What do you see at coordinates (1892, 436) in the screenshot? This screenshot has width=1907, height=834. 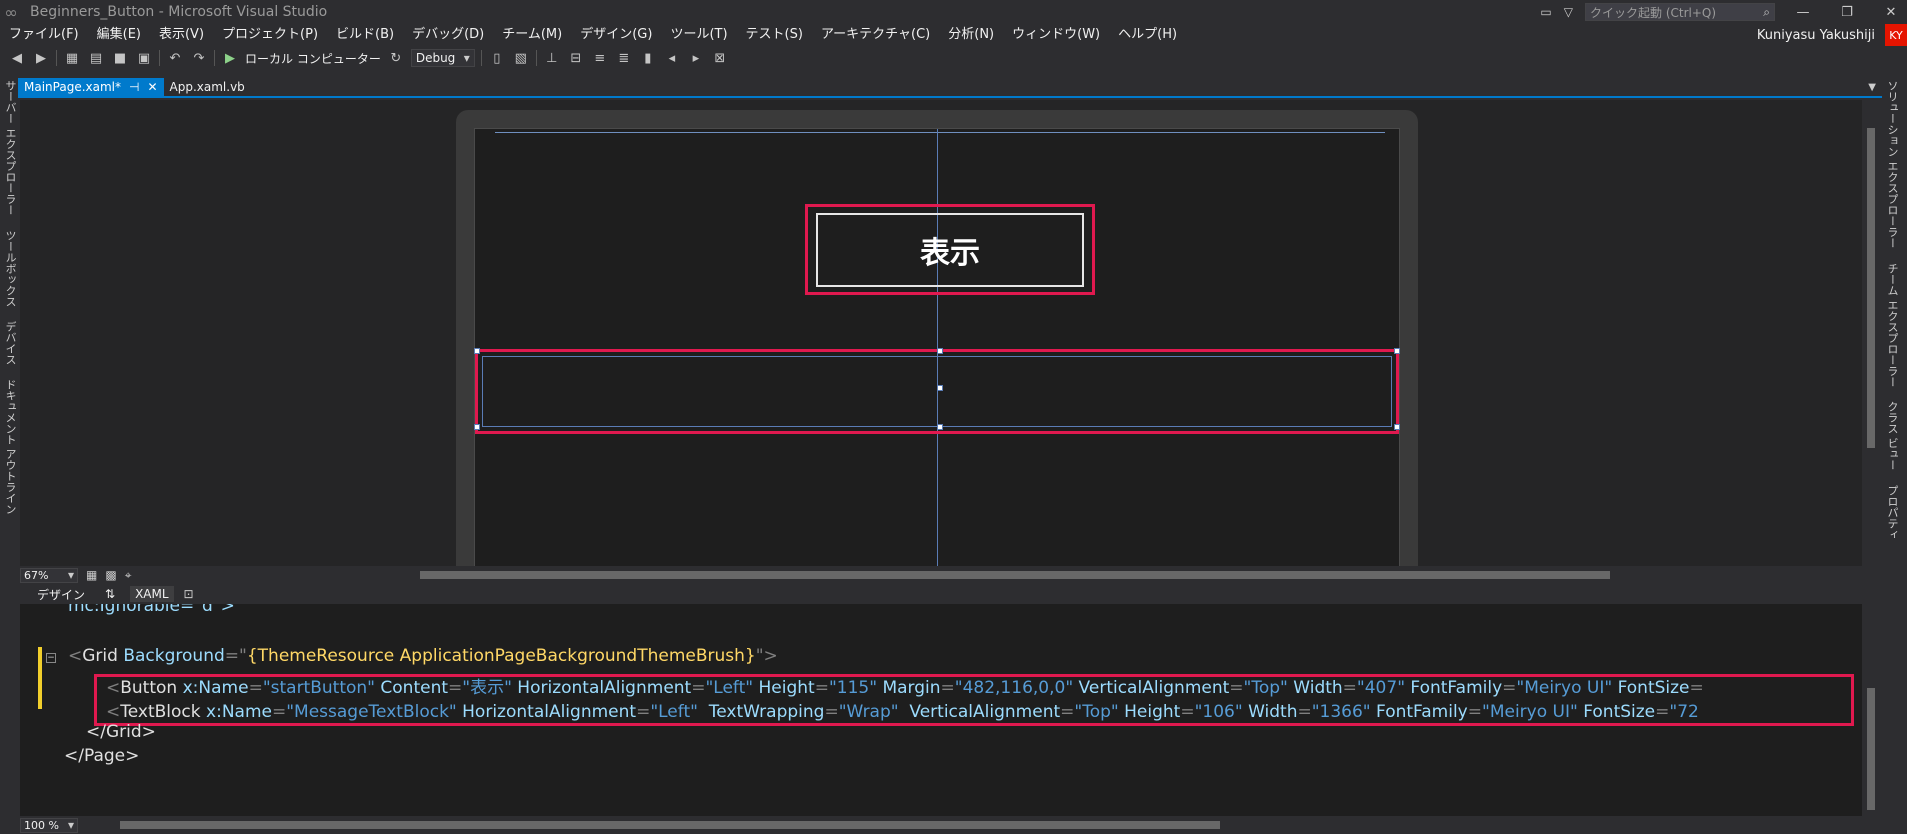 I see `class-view-tab: クラス ビュー` at bounding box center [1892, 436].